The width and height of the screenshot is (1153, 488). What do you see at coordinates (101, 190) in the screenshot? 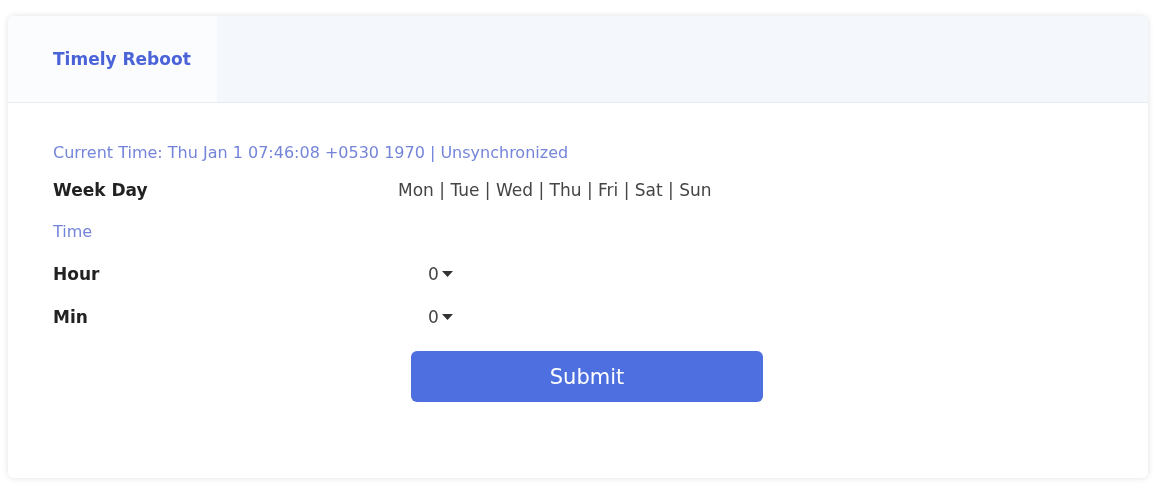
I see `field-label: Week Day` at bounding box center [101, 190].